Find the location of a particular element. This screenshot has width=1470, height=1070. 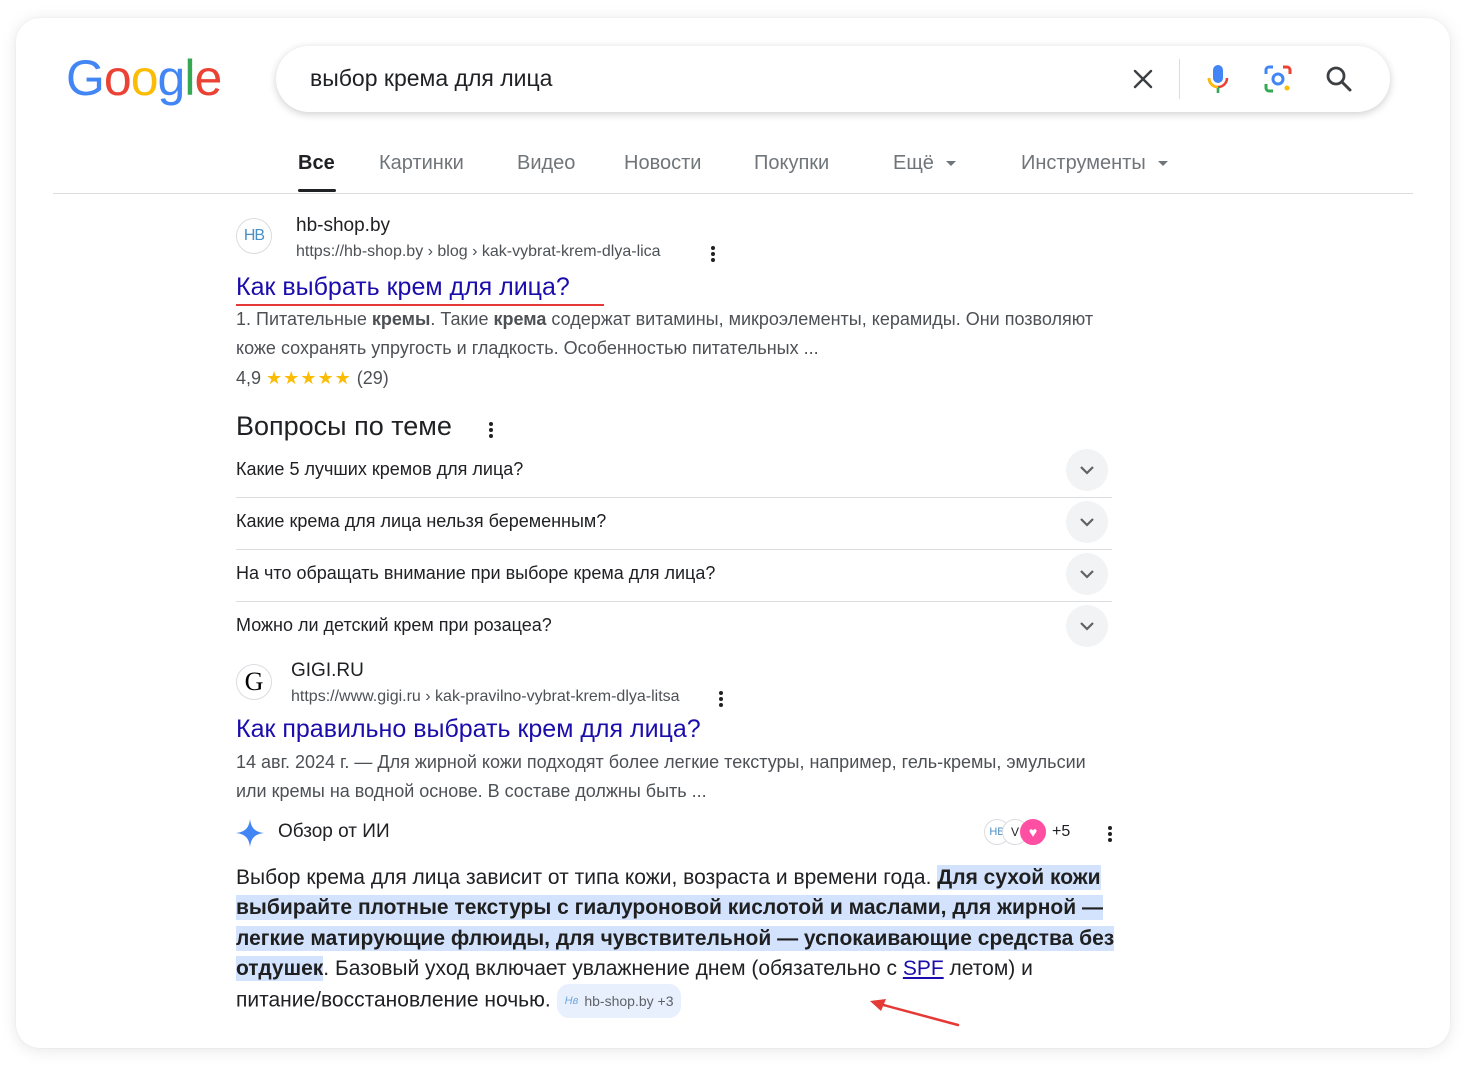

tabs-divider is located at coordinates (733, 193).